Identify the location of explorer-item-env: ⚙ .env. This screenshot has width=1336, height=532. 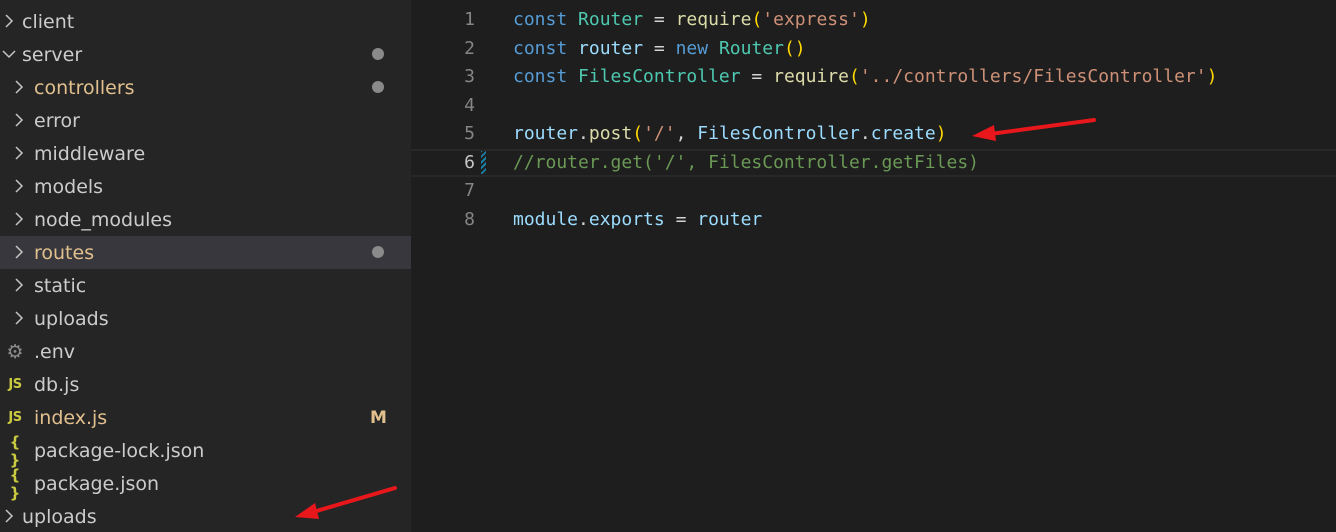
(205, 351).